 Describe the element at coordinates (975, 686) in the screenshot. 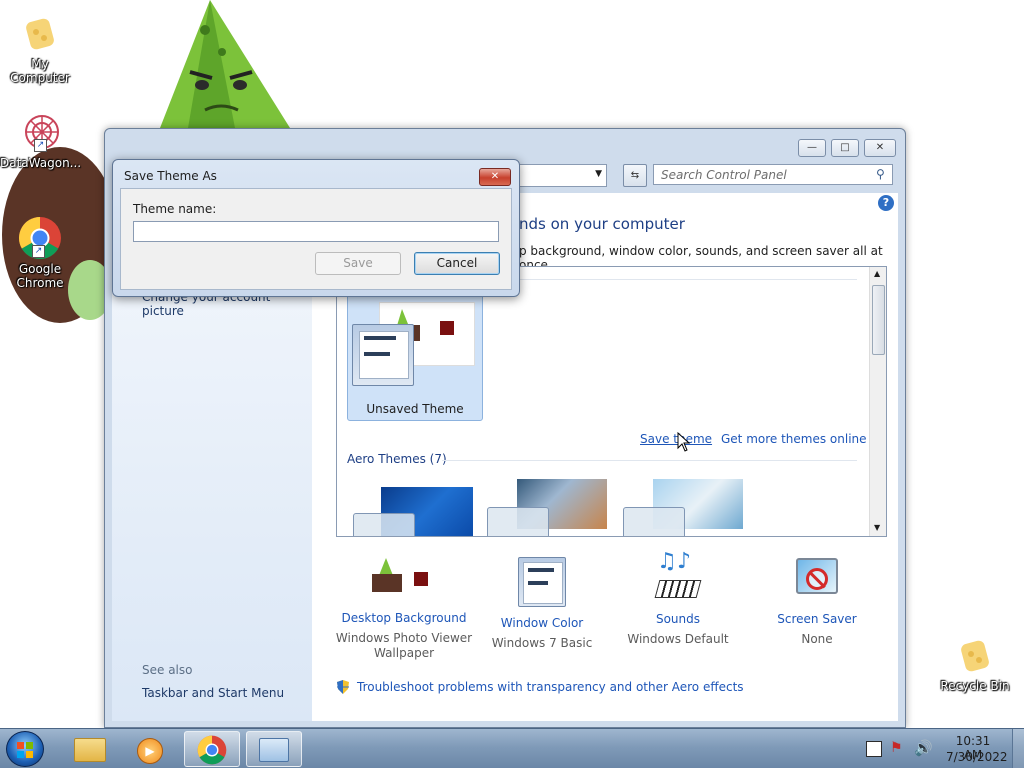

I see `recycle-bin-label: Recycle Bin` at that location.